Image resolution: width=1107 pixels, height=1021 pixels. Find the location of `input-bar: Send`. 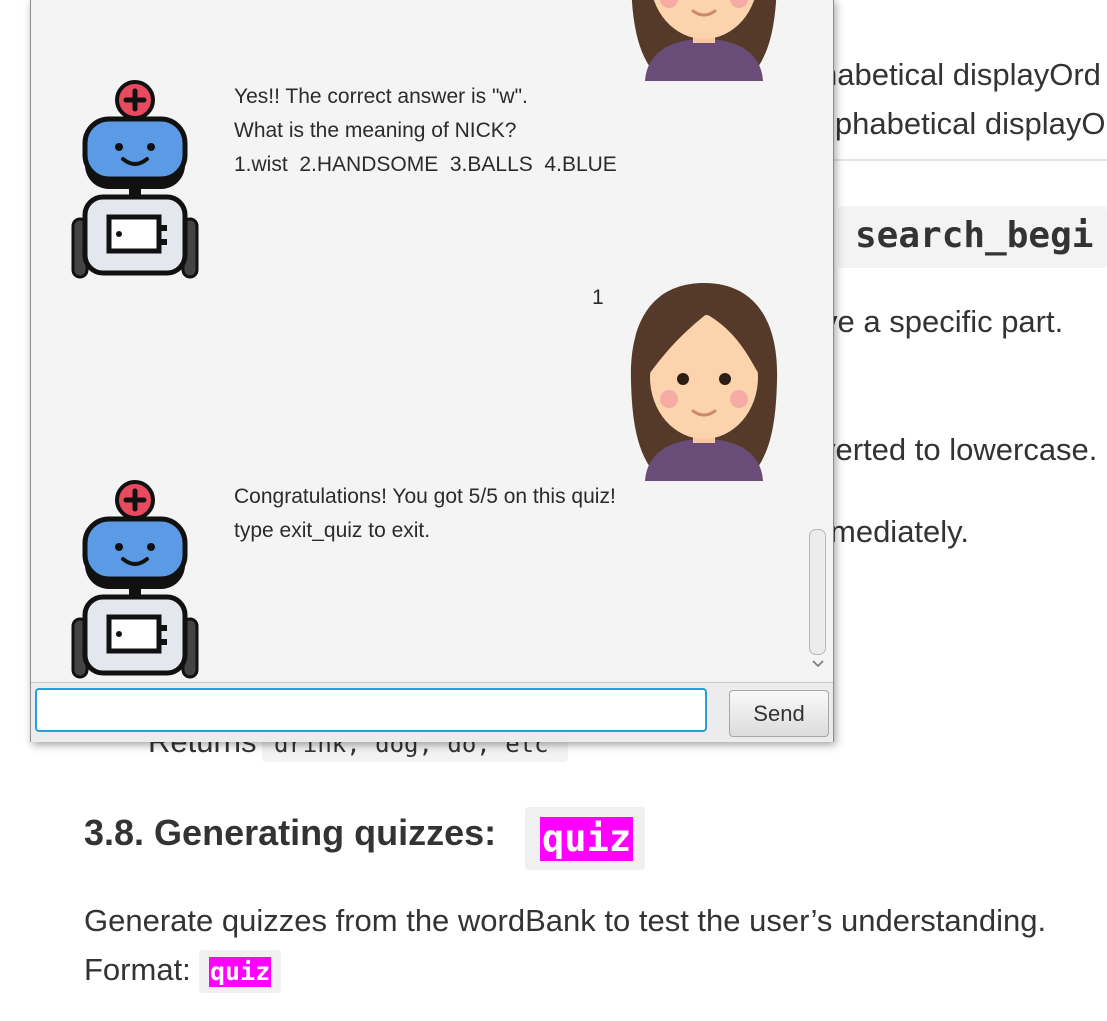

input-bar: Send is located at coordinates (432, 712).